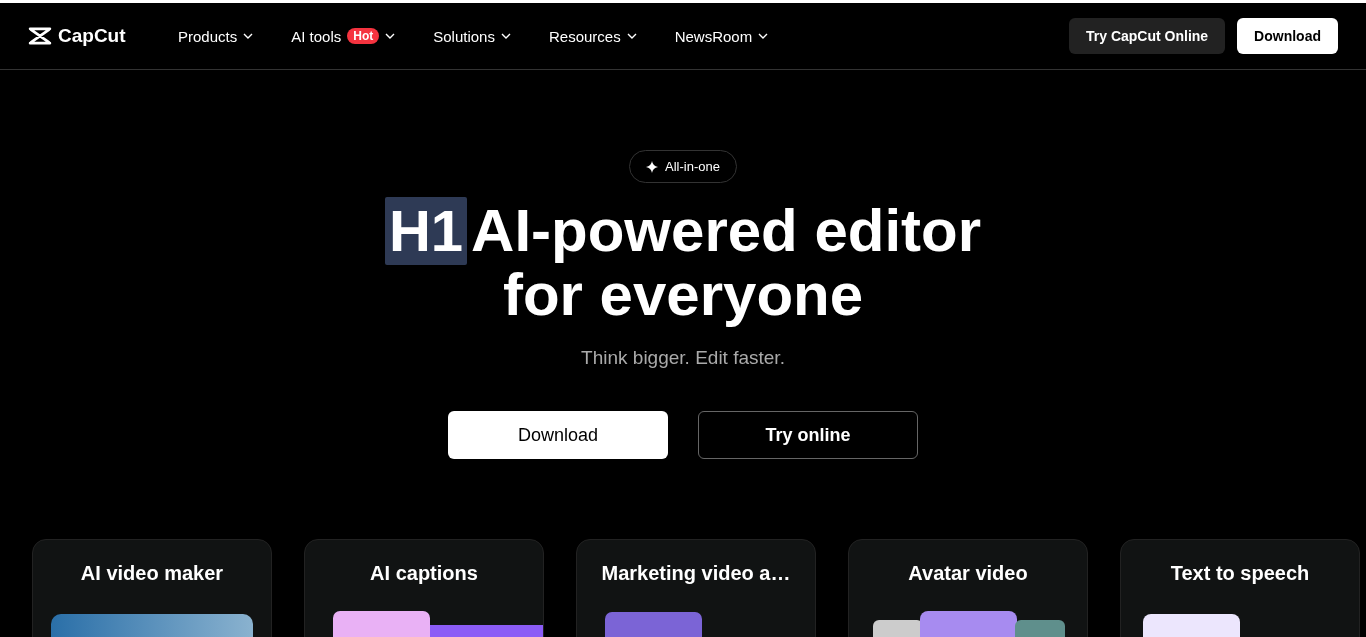 The width and height of the screenshot is (1366, 637). What do you see at coordinates (92, 36) in the screenshot?
I see `brand-name: CapCut` at bounding box center [92, 36].